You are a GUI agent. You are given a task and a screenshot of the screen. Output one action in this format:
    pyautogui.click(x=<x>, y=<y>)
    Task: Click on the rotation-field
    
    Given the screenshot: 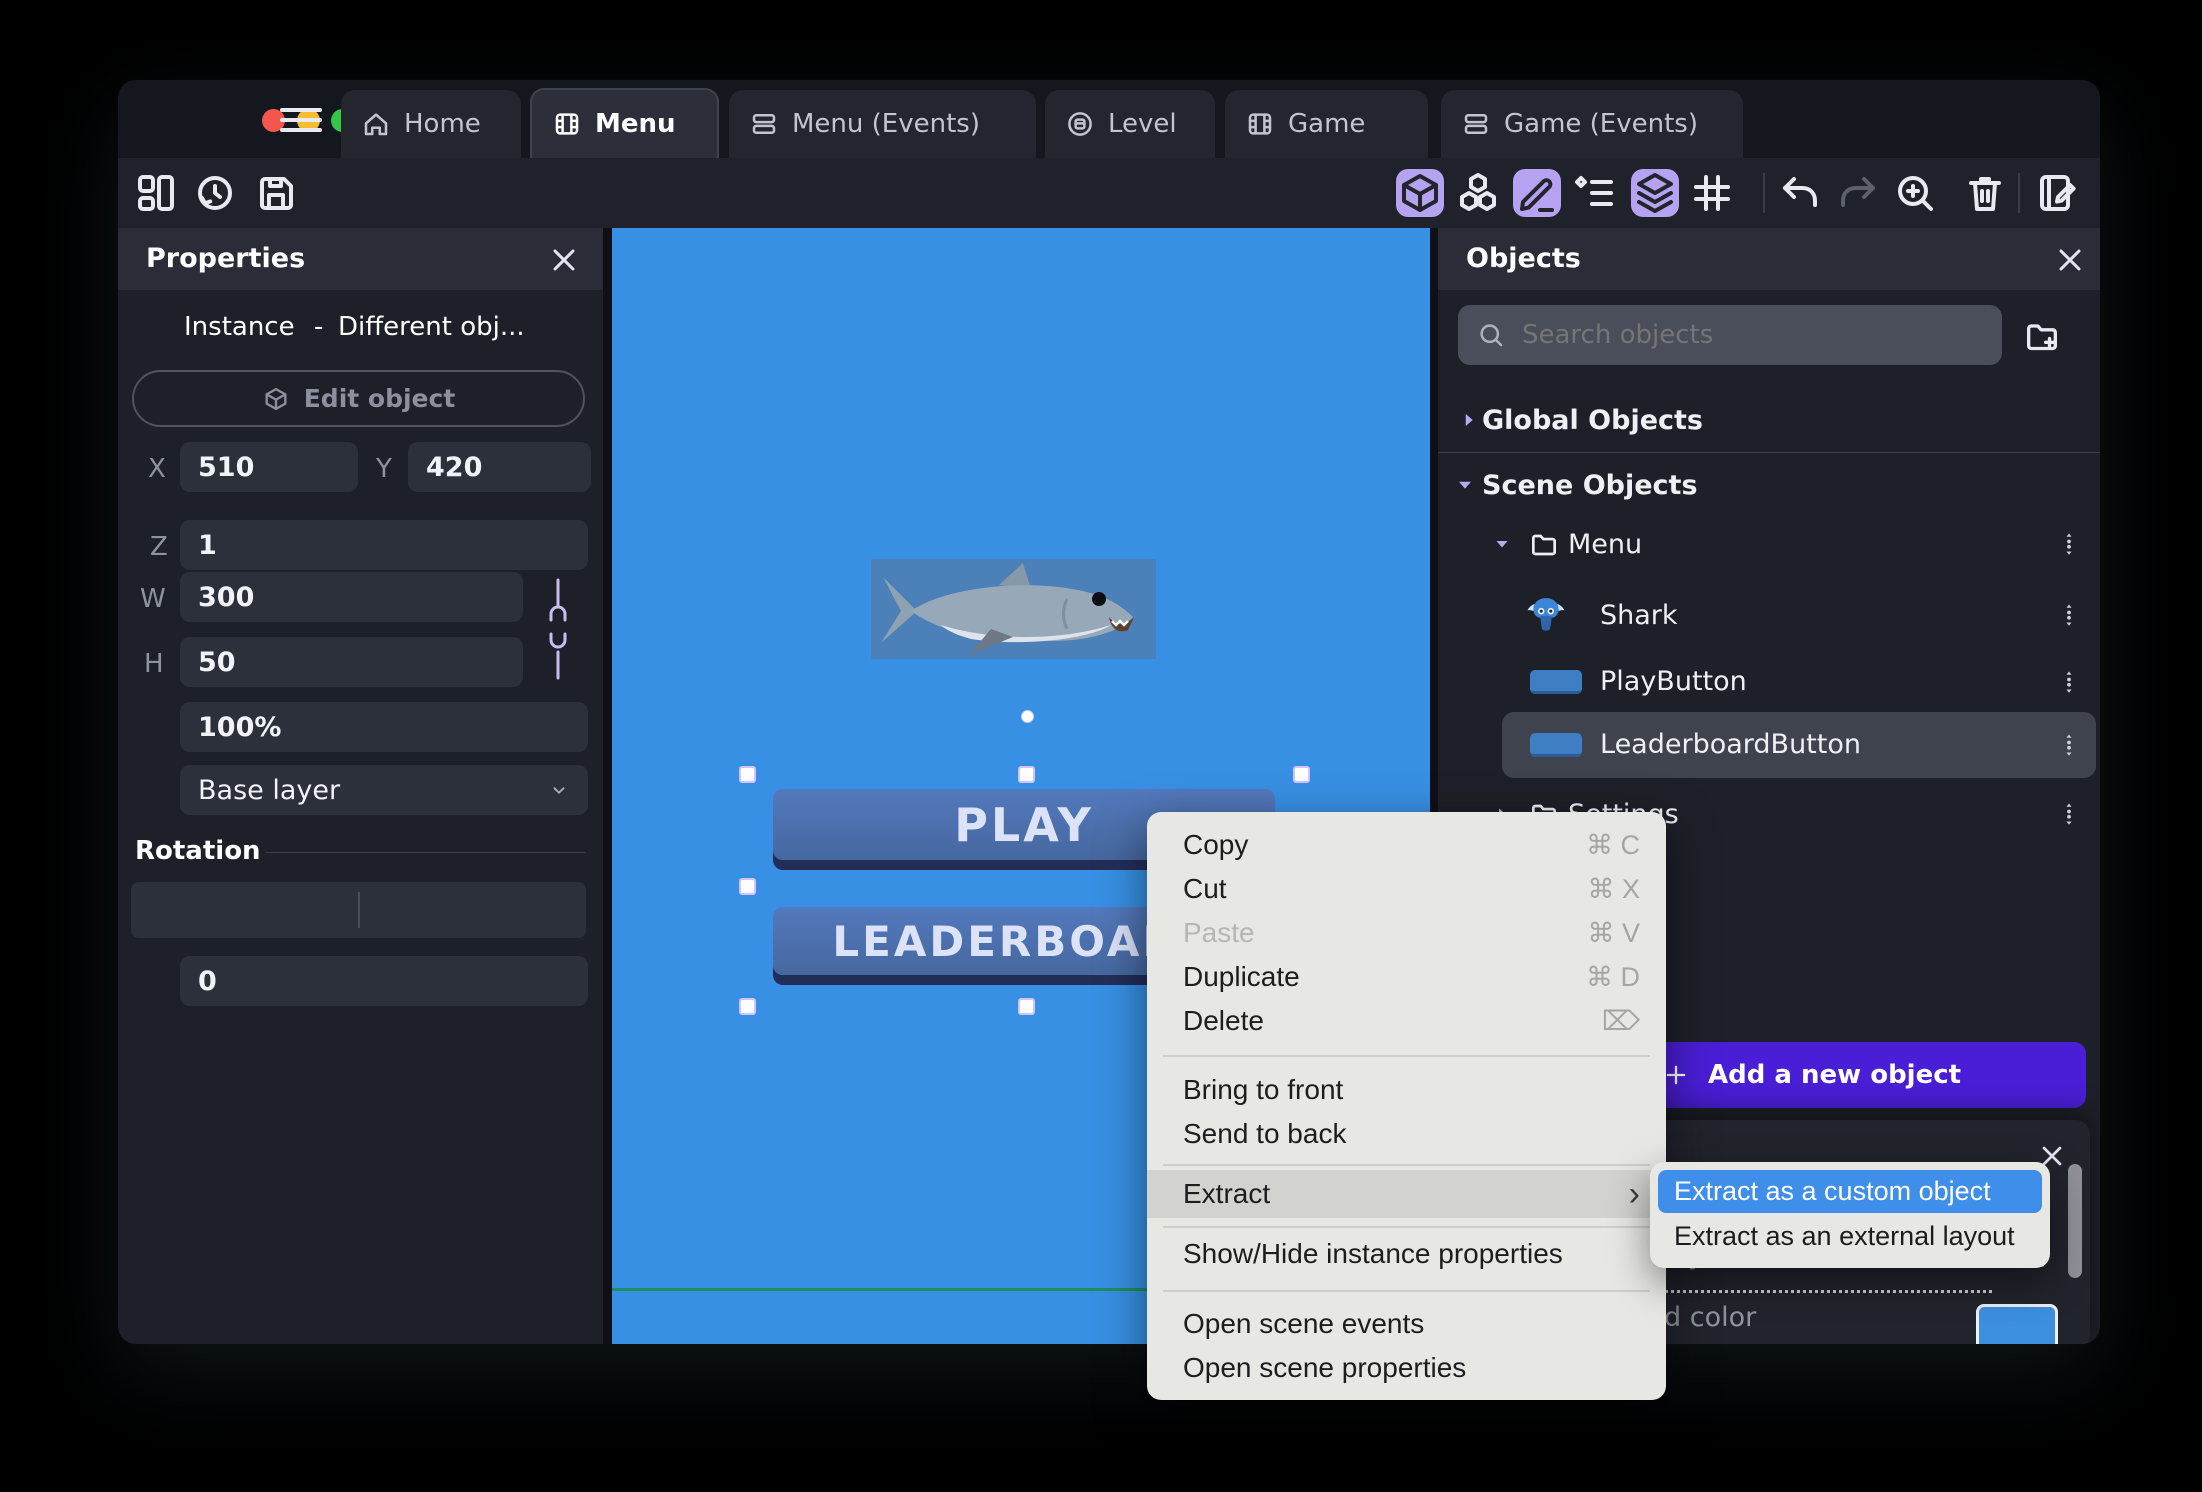 What is the action you would take?
    pyautogui.click(x=384, y=981)
    